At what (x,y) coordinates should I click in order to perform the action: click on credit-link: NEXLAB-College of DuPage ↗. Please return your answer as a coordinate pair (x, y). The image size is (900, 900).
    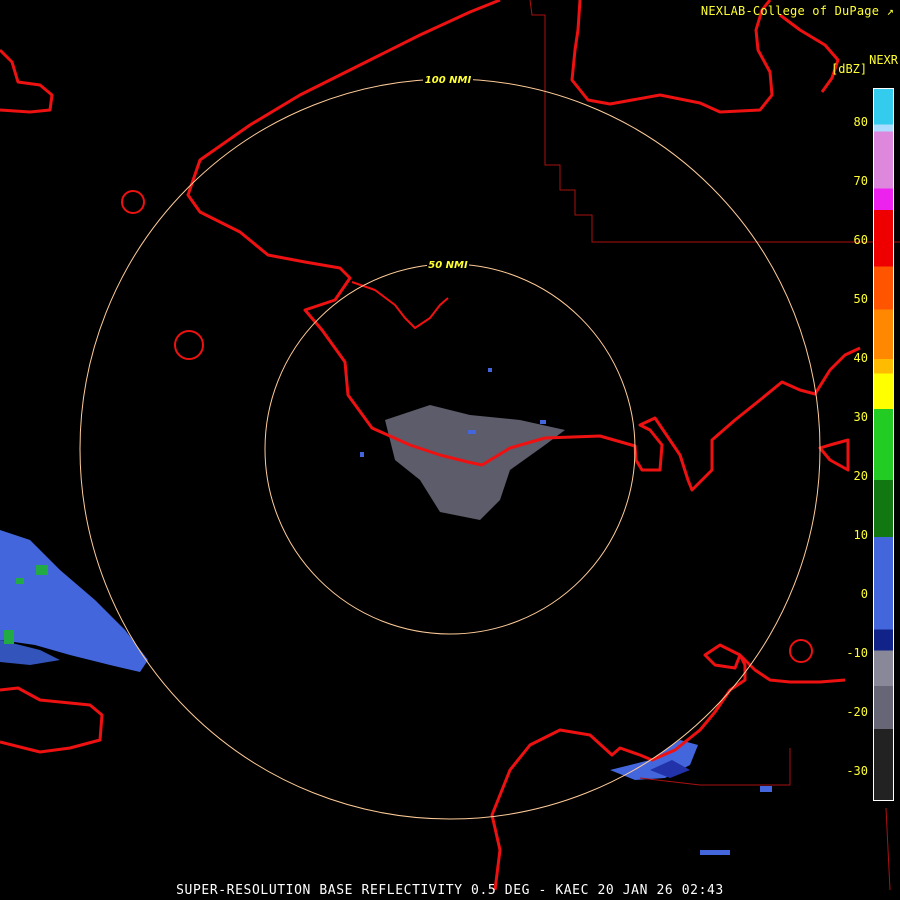
    Looking at the image, I should click on (797, 11).